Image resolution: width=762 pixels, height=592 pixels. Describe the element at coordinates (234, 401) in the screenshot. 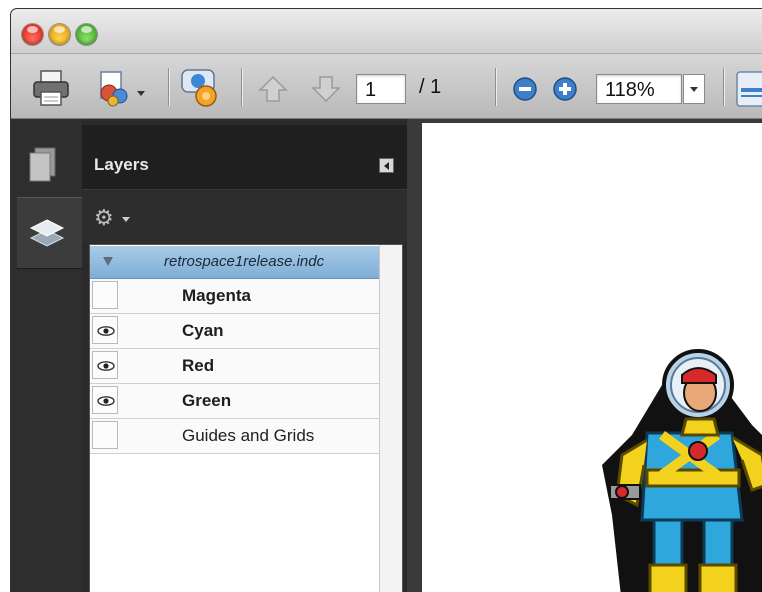

I see `layer-row: Green` at that location.